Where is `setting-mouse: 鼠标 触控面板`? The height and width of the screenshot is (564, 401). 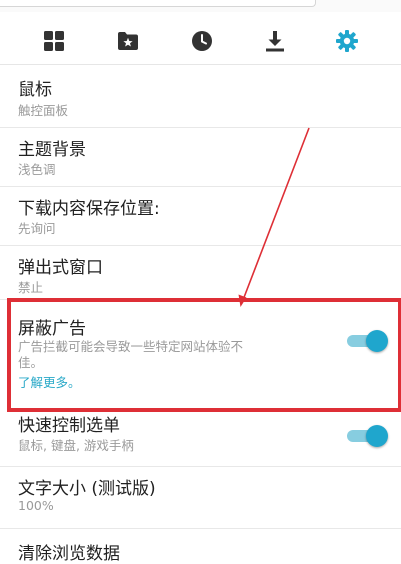
setting-mouse: 鼠标 触控面板 is located at coordinates (200, 96).